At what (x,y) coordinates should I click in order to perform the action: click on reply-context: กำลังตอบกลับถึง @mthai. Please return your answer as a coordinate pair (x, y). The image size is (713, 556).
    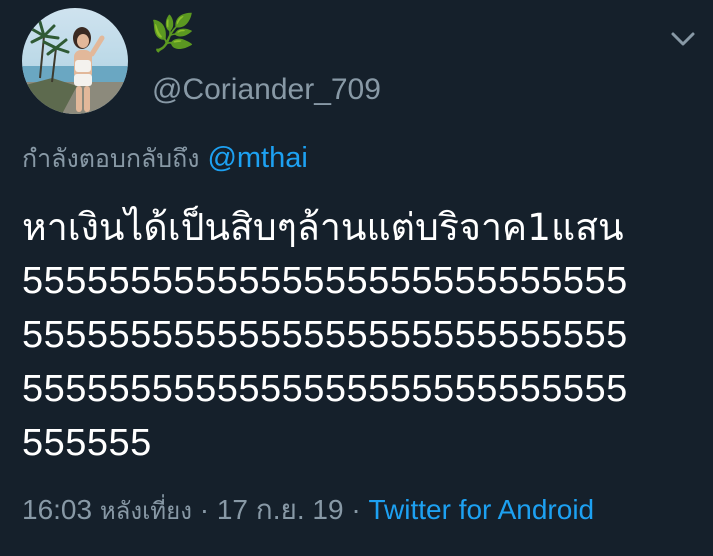
    Looking at the image, I should click on (165, 158).